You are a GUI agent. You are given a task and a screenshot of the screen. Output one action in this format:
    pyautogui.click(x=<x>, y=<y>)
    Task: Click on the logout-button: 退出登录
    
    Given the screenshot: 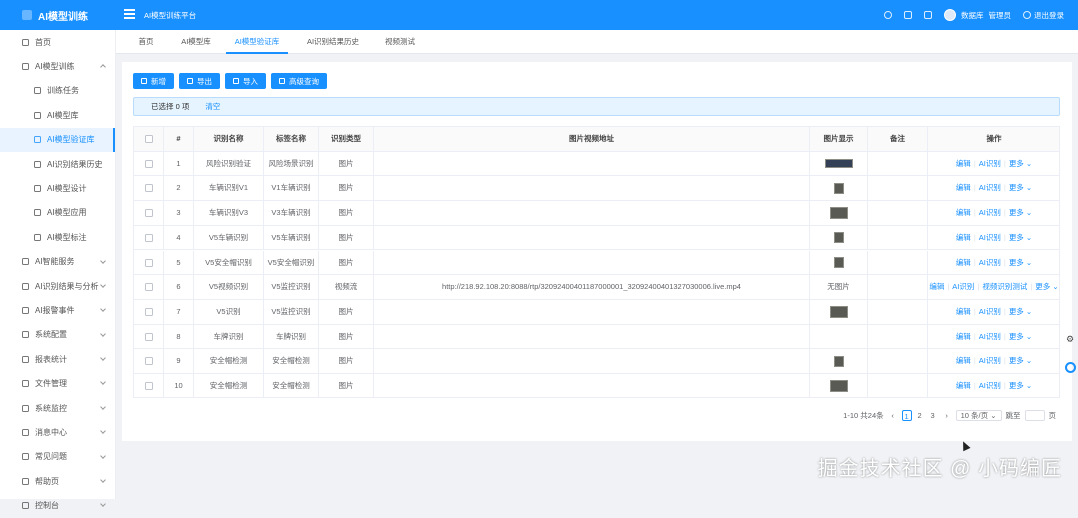 What is the action you would take?
    pyautogui.click(x=1043, y=15)
    